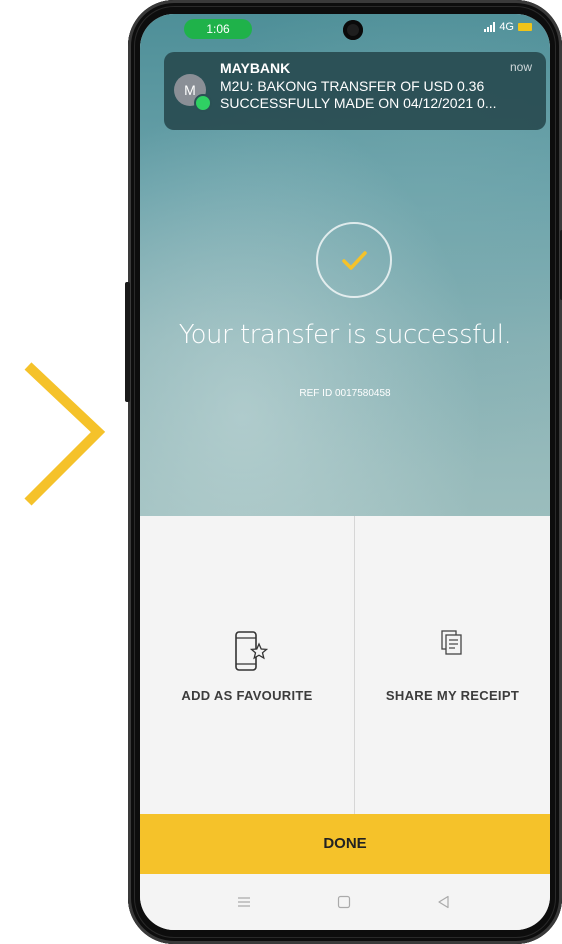  I want to click on system-navigation-bar, so click(345, 902).